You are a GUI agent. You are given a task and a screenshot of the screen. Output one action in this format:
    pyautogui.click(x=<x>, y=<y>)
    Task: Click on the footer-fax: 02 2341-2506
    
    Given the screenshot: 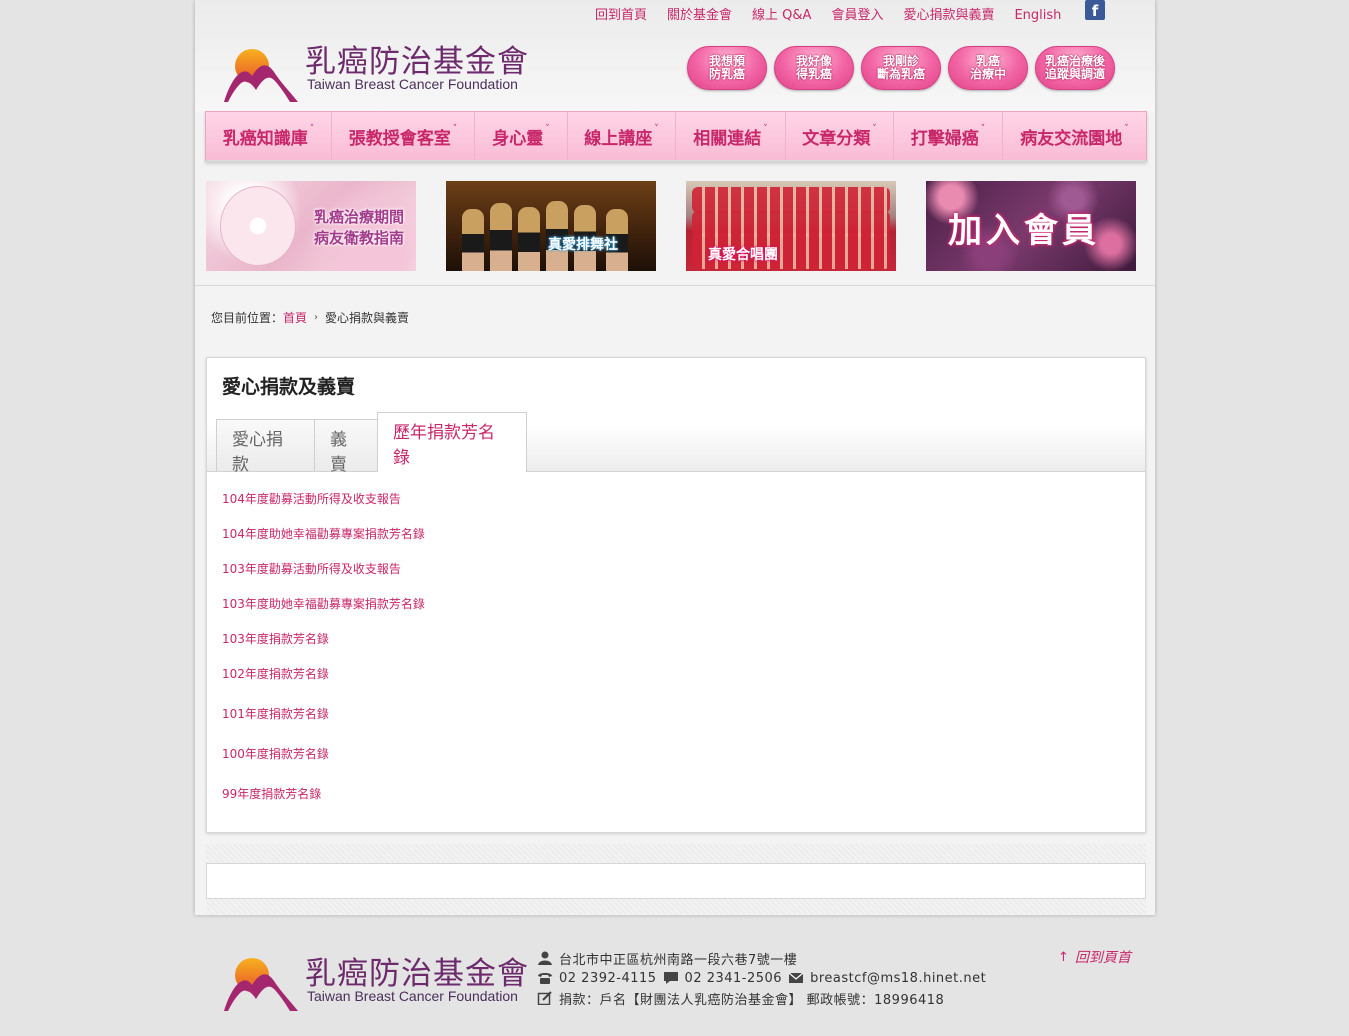 What is the action you would take?
    pyautogui.click(x=733, y=978)
    